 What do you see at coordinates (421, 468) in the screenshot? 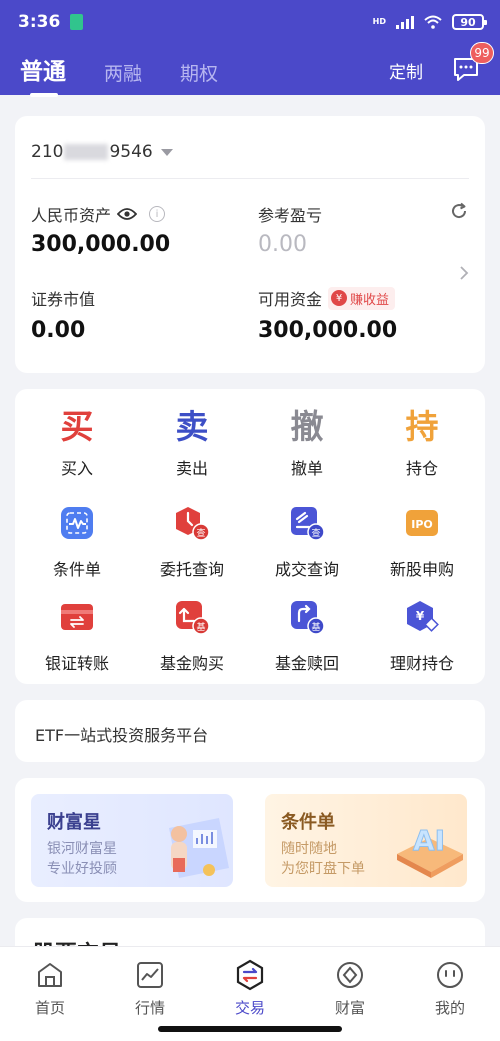
I see `positions-label: 持仓` at bounding box center [421, 468].